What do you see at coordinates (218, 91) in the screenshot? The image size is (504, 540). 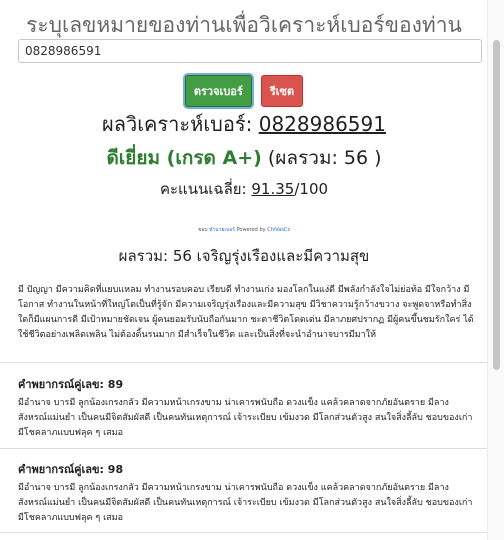 I see `check-number-button: ตรวจเบอร์` at bounding box center [218, 91].